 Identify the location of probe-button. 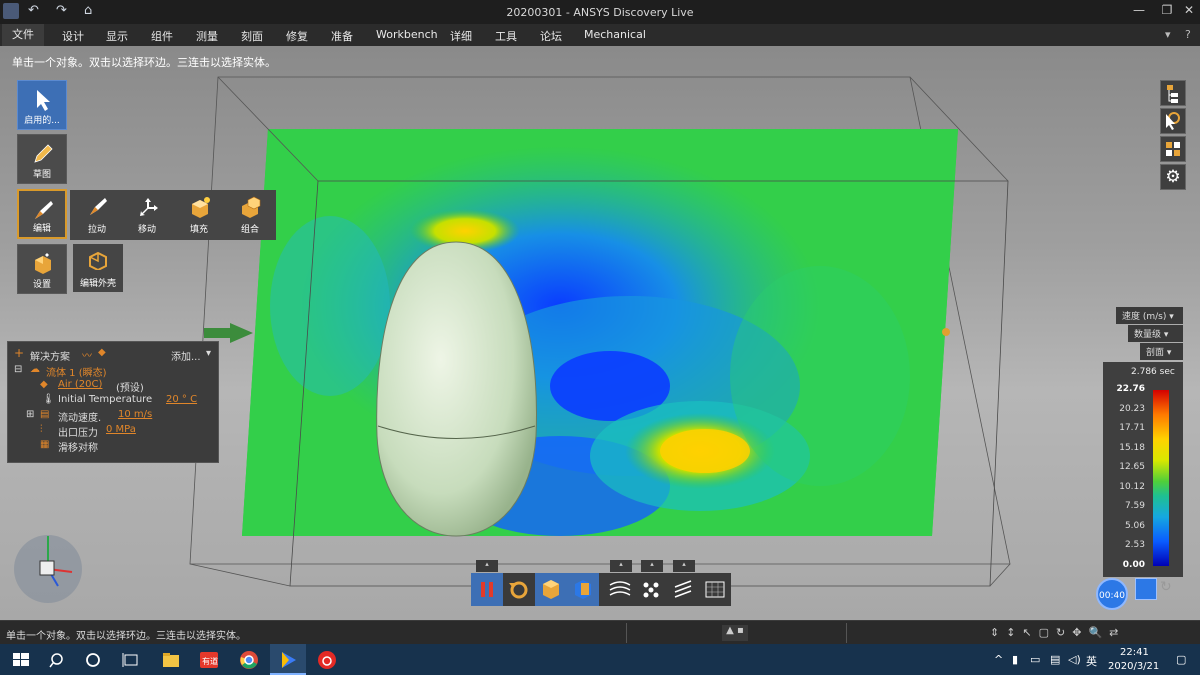
(1173, 121).